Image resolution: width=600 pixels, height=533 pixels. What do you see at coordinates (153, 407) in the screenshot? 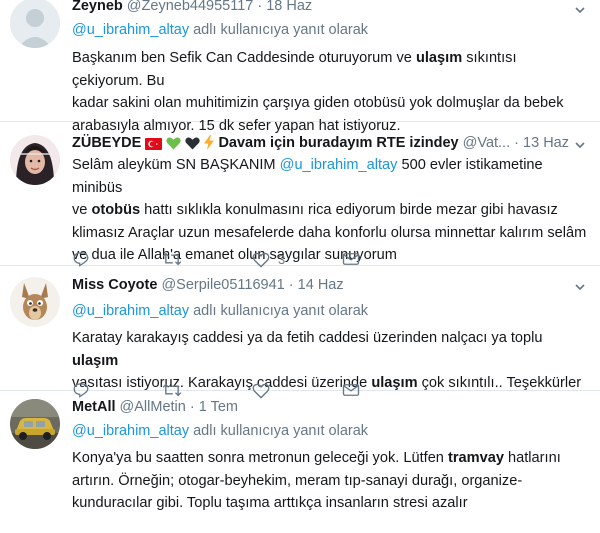
I see `user-handle: @AllMetin` at bounding box center [153, 407].